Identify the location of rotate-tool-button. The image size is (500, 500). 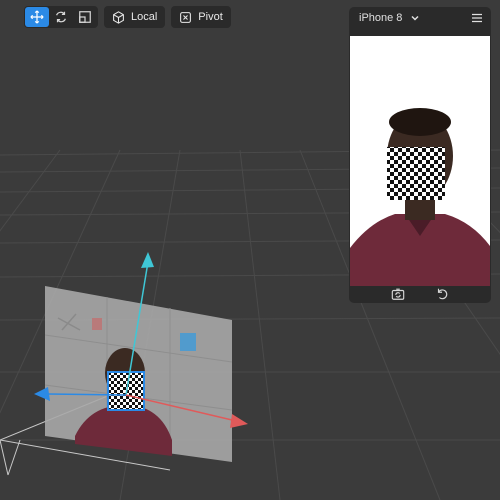
(61, 17).